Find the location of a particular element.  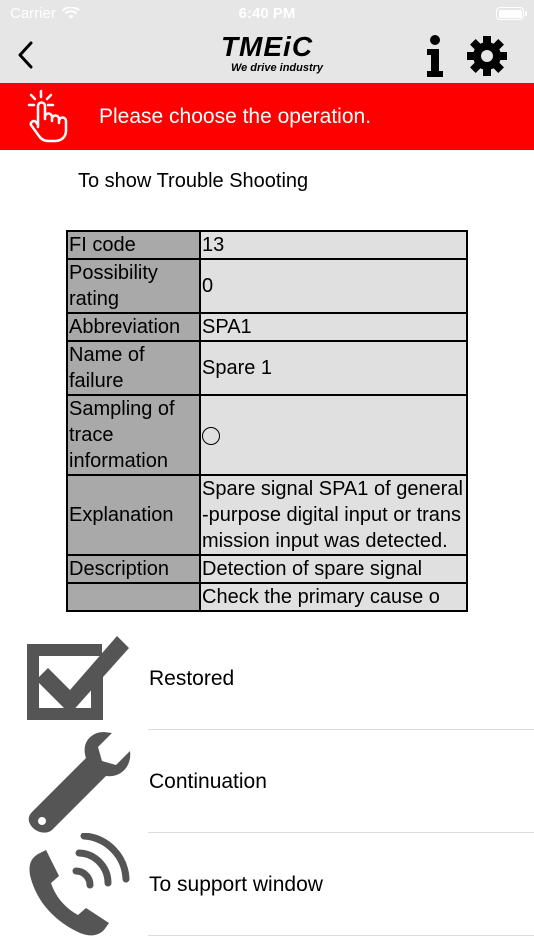

table-value: Check the primary cause o is located at coordinates (333, 597).